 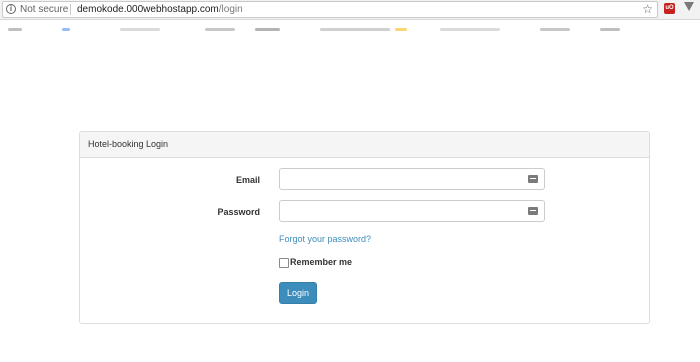 I want to click on login-button: Login, so click(x=298, y=293).